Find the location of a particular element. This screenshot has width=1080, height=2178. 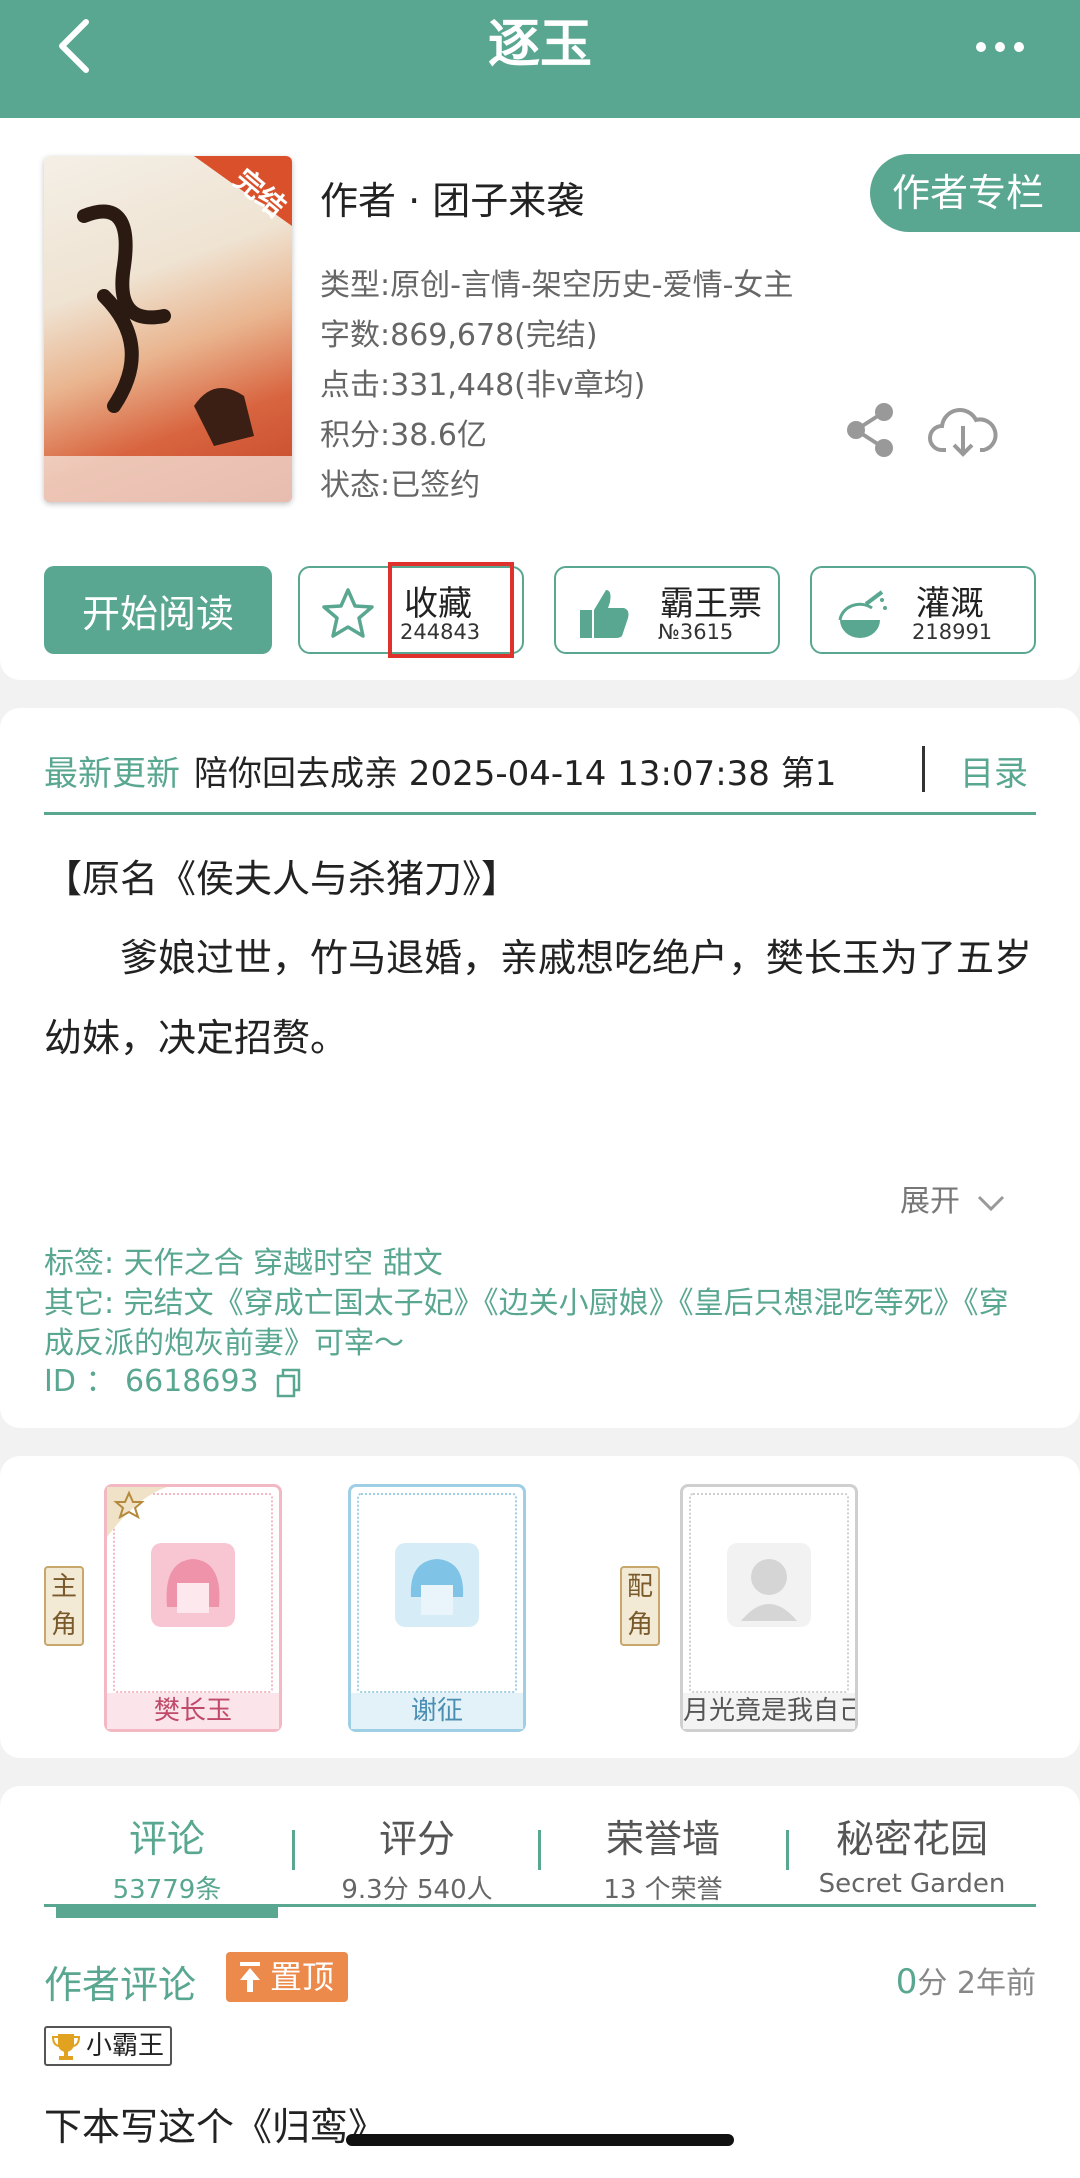

more-dots-icon is located at coordinates (1000, 47).